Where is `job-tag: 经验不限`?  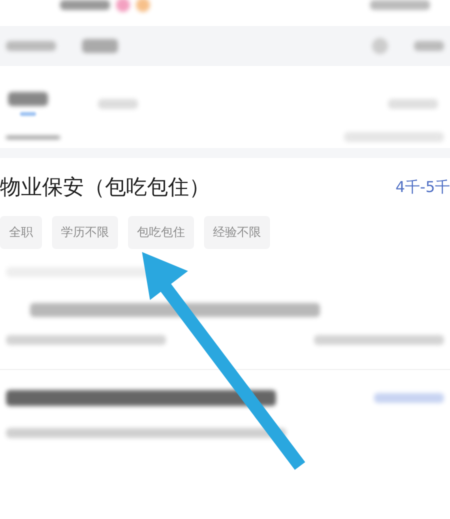 job-tag: 经验不限 is located at coordinates (237, 232).